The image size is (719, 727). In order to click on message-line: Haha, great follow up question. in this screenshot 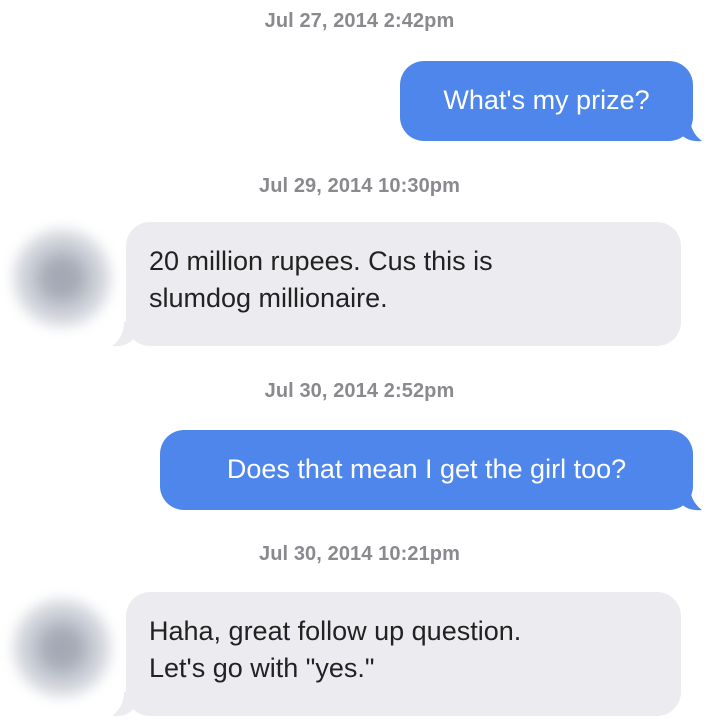, I will do `click(335, 631)`.